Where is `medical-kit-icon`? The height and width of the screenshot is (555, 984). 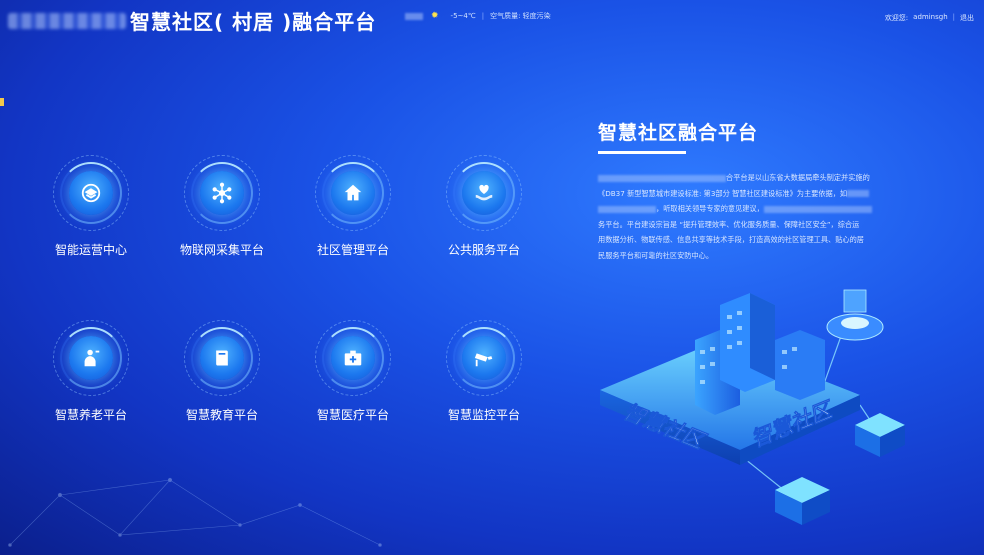
medical-kit-icon is located at coordinates (353, 358).